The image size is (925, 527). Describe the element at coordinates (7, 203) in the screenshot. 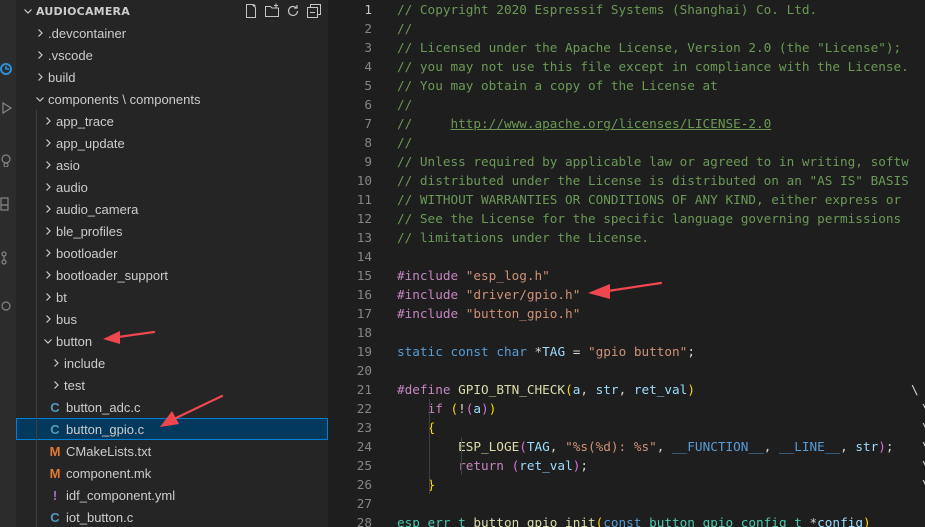

I see `extensions-icon` at that location.